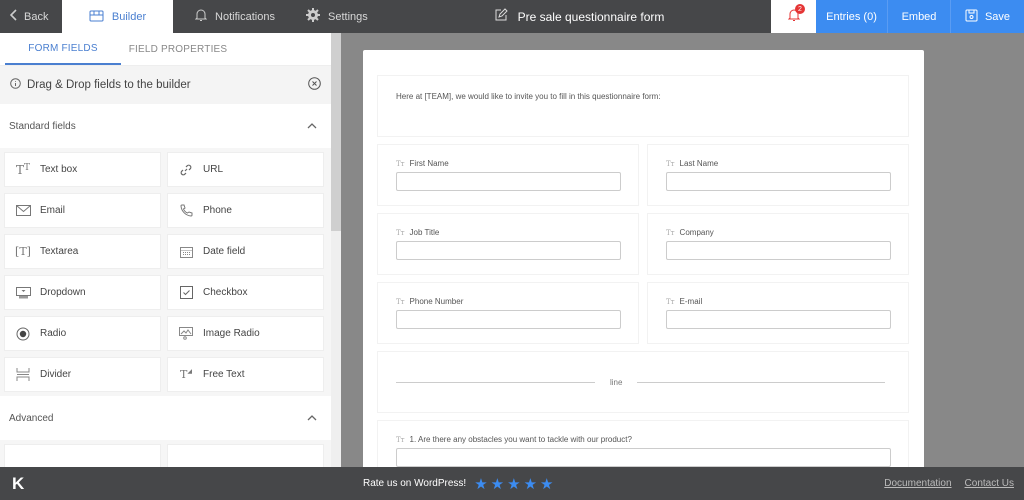  I want to click on form-field-job-title: Tт Job Title, so click(508, 244).